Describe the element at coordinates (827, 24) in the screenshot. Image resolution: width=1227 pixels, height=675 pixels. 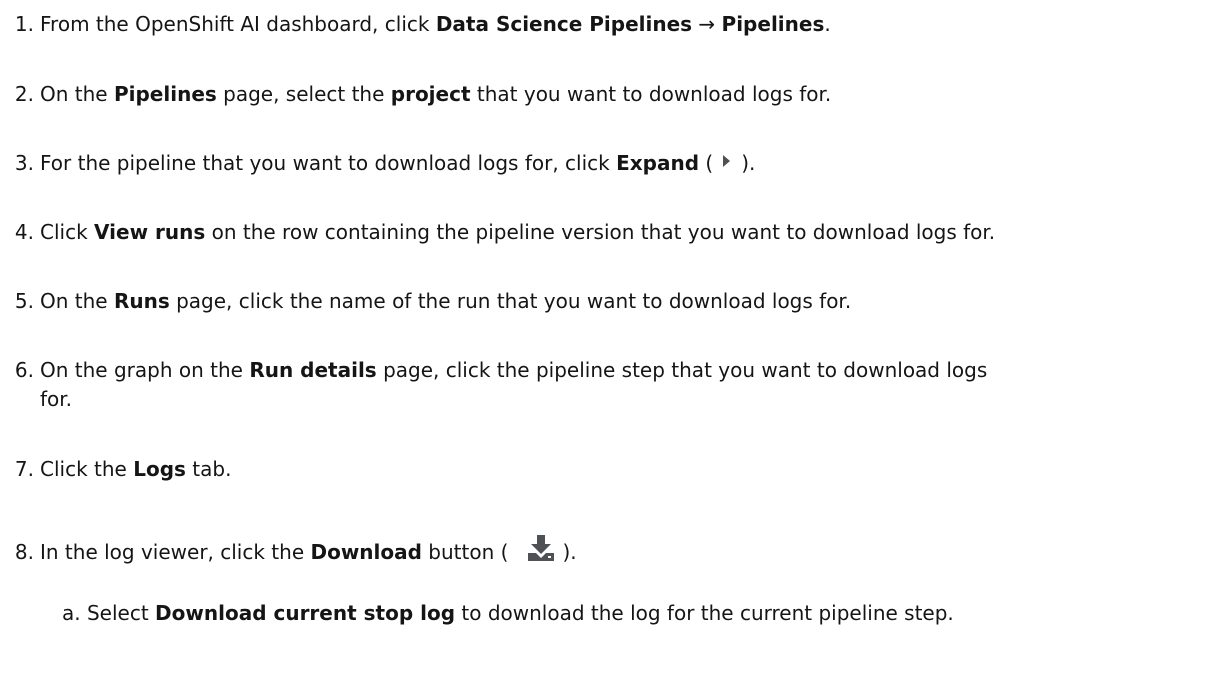
I see `step-text: .` at that location.